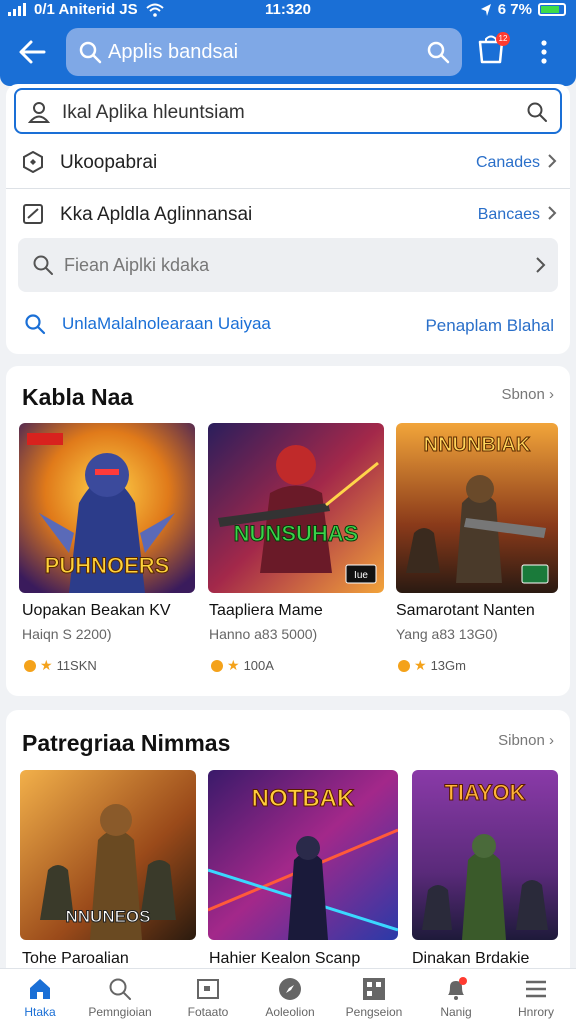 The width and height of the screenshot is (576, 1024). I want to click on game-name: Hahier Kealon Scanp, so click(285, 958).